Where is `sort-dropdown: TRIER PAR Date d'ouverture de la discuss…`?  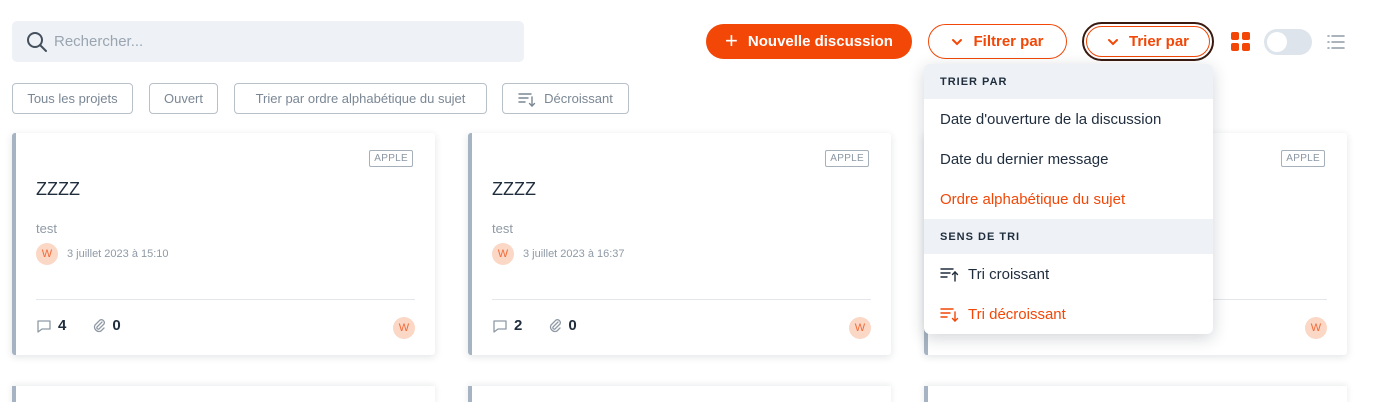
sort-dropdown: TRIER PAR Date d'ouverture de la discuss… is located at coordinates (1068, 199).